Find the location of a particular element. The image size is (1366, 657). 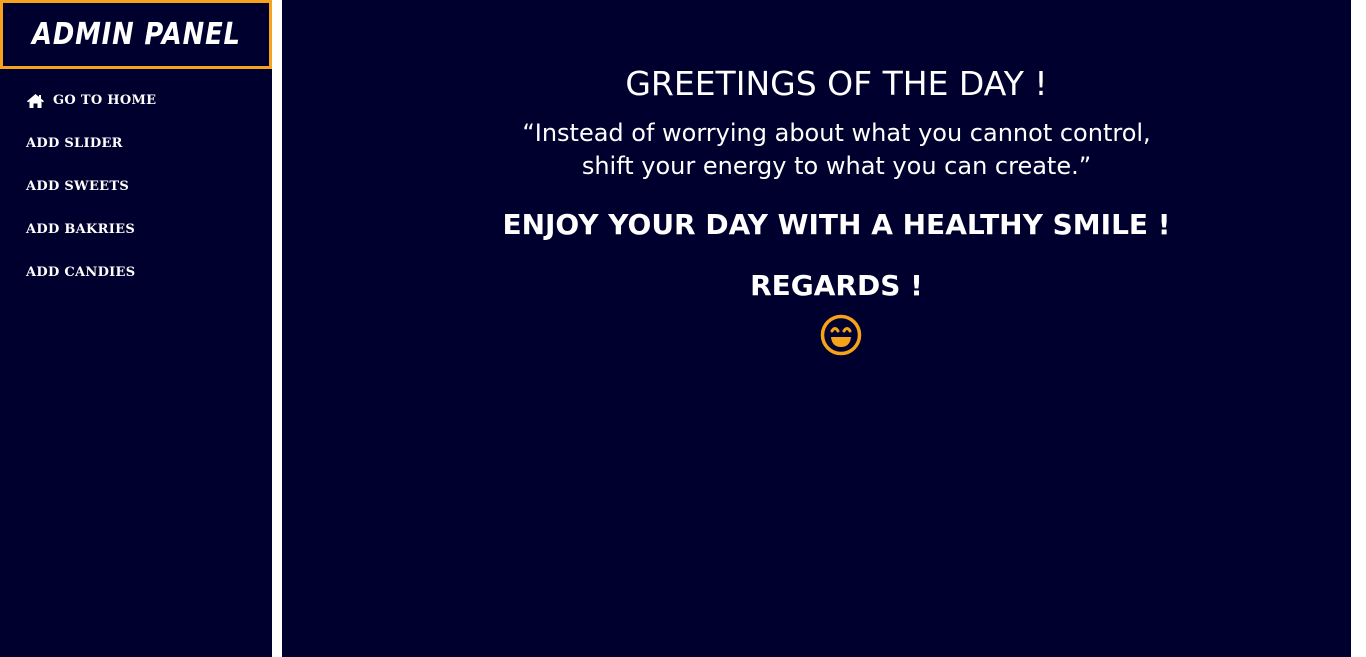

page-gutter is located at coordinates (1358, 328).